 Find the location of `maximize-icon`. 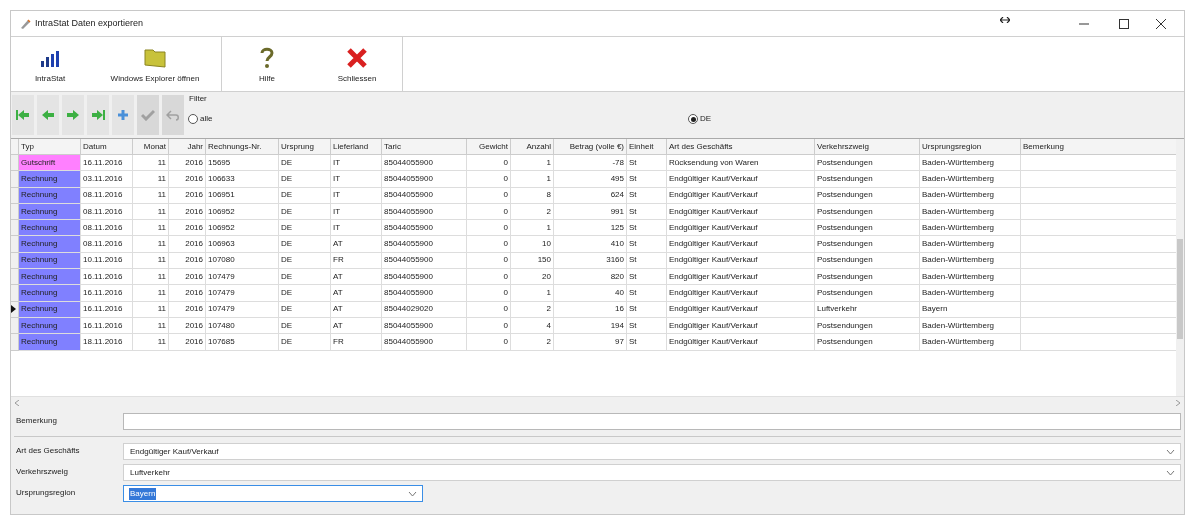

maximize-icon is located at coordinates (1124, 23).